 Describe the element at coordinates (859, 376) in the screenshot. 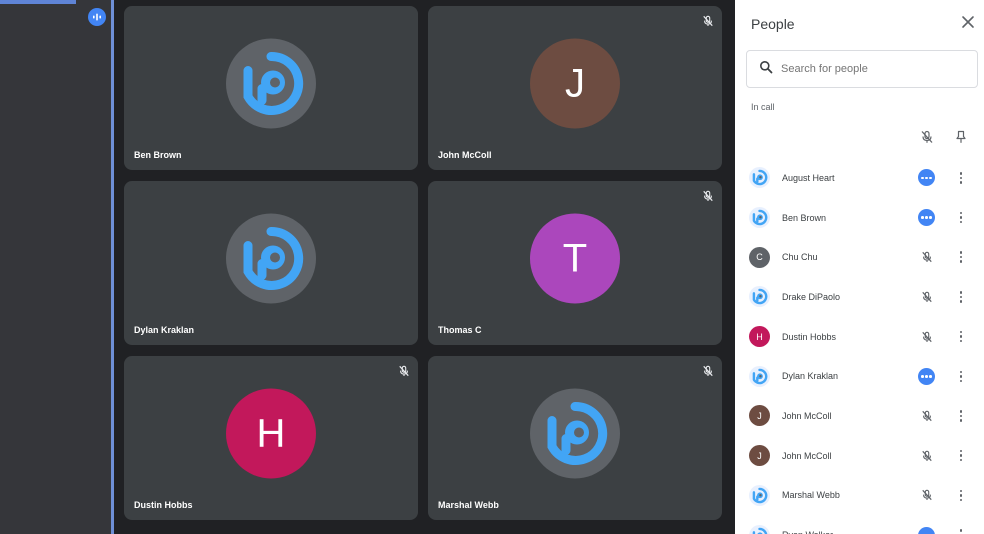

I see `participant-row: Dylan Kraklan` at that location.